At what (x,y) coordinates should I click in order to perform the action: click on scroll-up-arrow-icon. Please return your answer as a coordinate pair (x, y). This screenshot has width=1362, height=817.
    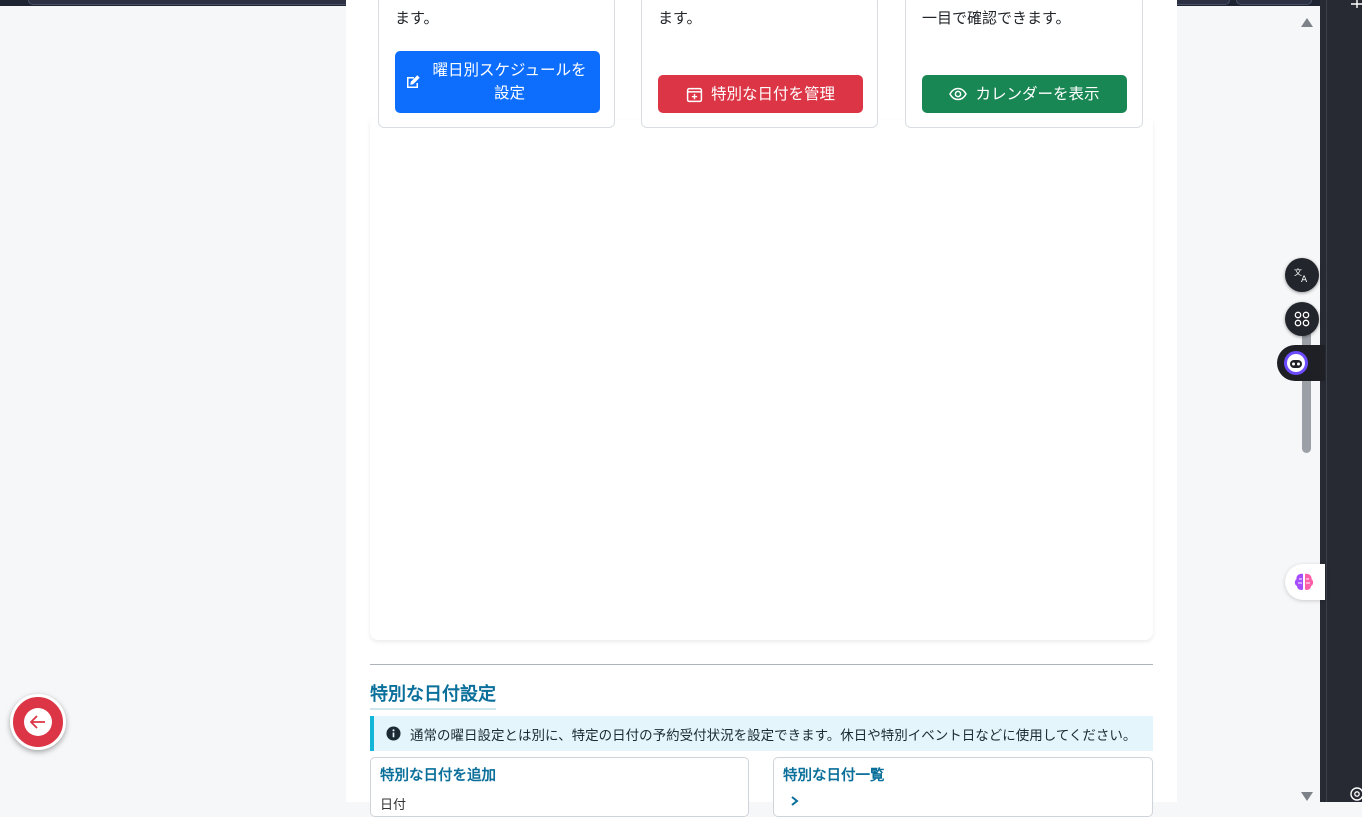
    Looking at the image, I should click on (1307, 22).